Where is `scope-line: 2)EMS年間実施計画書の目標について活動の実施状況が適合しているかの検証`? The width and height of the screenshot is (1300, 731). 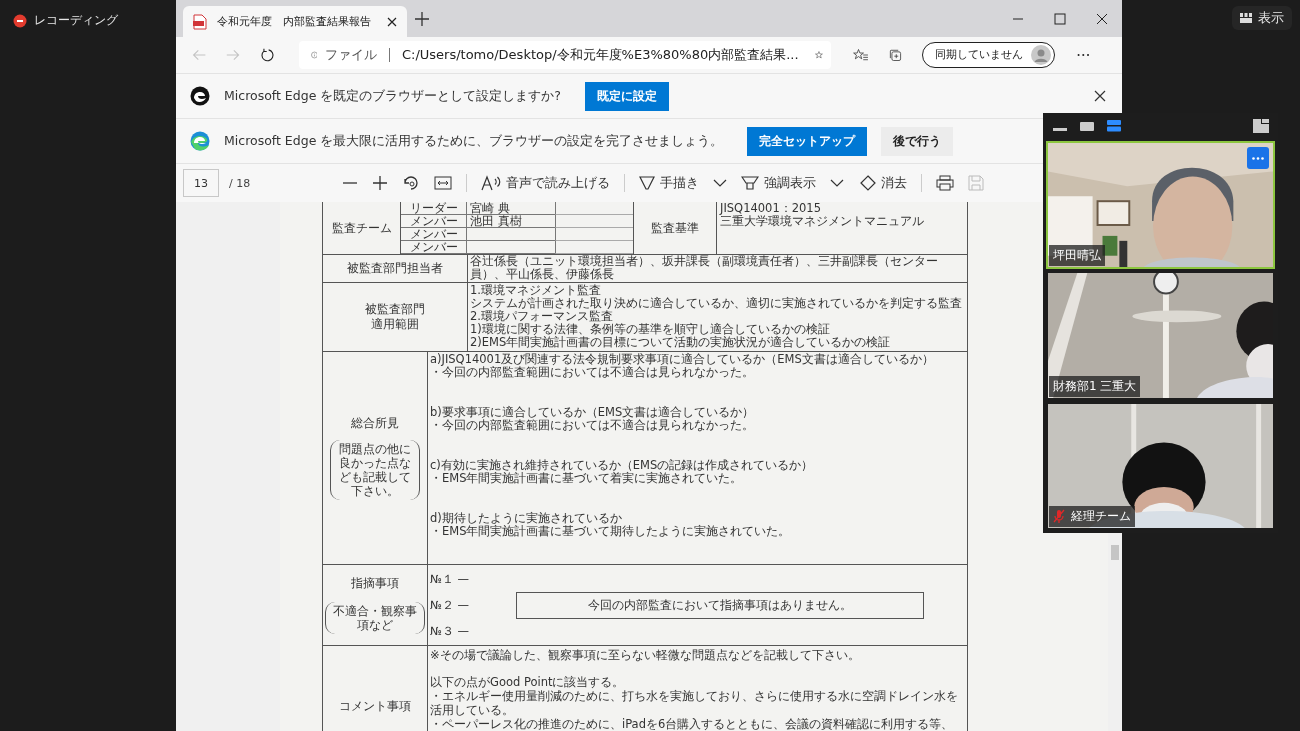
scope-line: 2)EMS年間実施計画書の目標について活動の実施状況が適合しているかの検証 is located at coordinates (681, 342).